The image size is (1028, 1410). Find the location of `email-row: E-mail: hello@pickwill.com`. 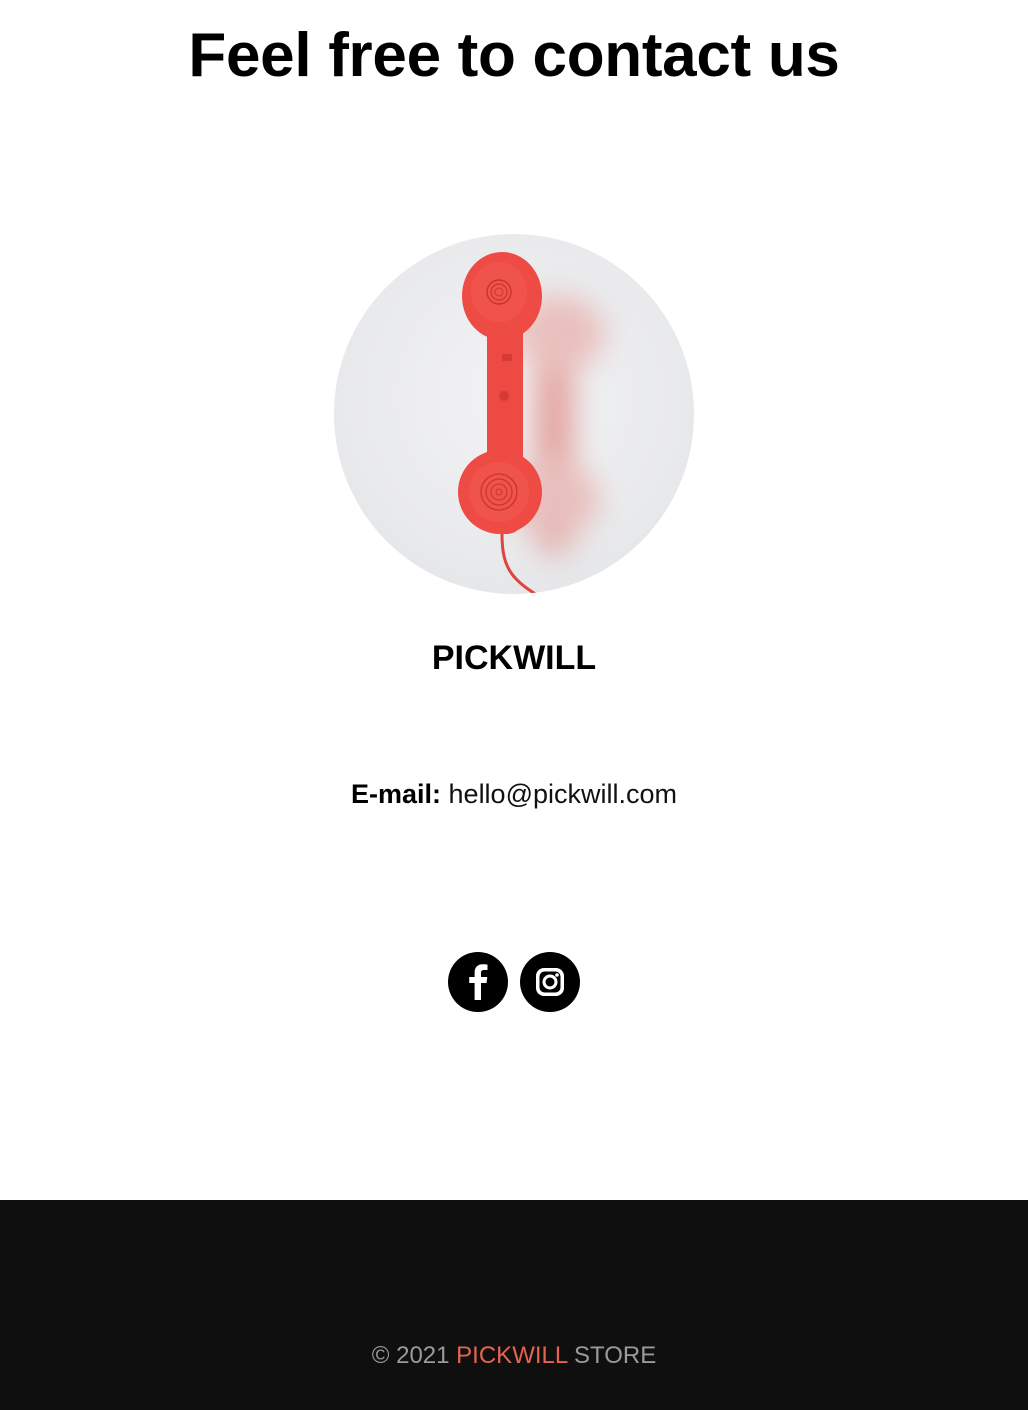

email-row: E-mail: hello@pickwill.com is located at coordinates (514, 794).